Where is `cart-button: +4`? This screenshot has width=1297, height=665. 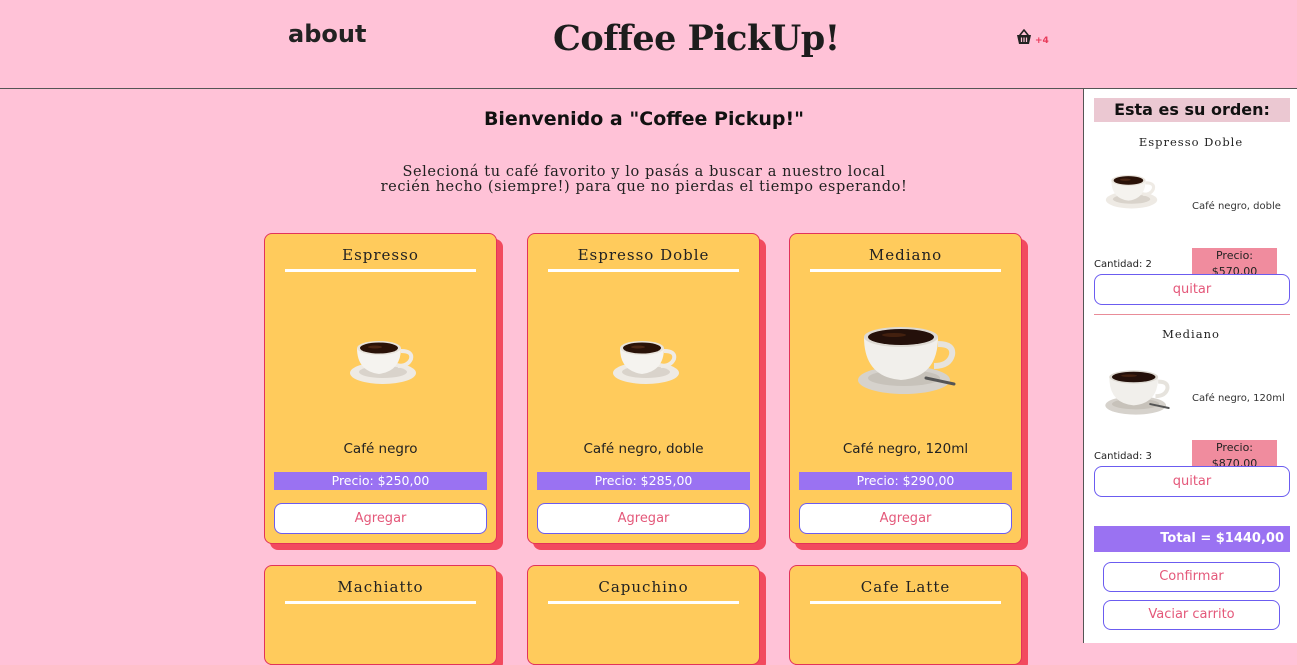
cart-button: +4 is located at coordinates (1032, 37).